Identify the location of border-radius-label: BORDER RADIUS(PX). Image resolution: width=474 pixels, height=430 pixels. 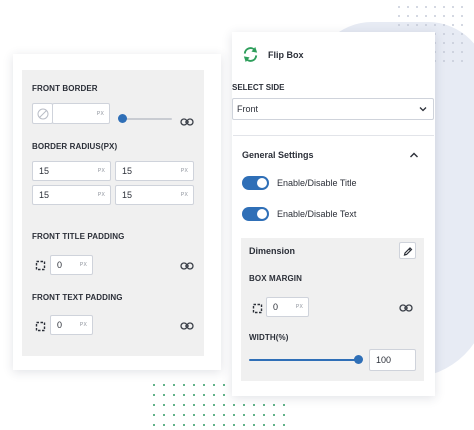
(75, 146).